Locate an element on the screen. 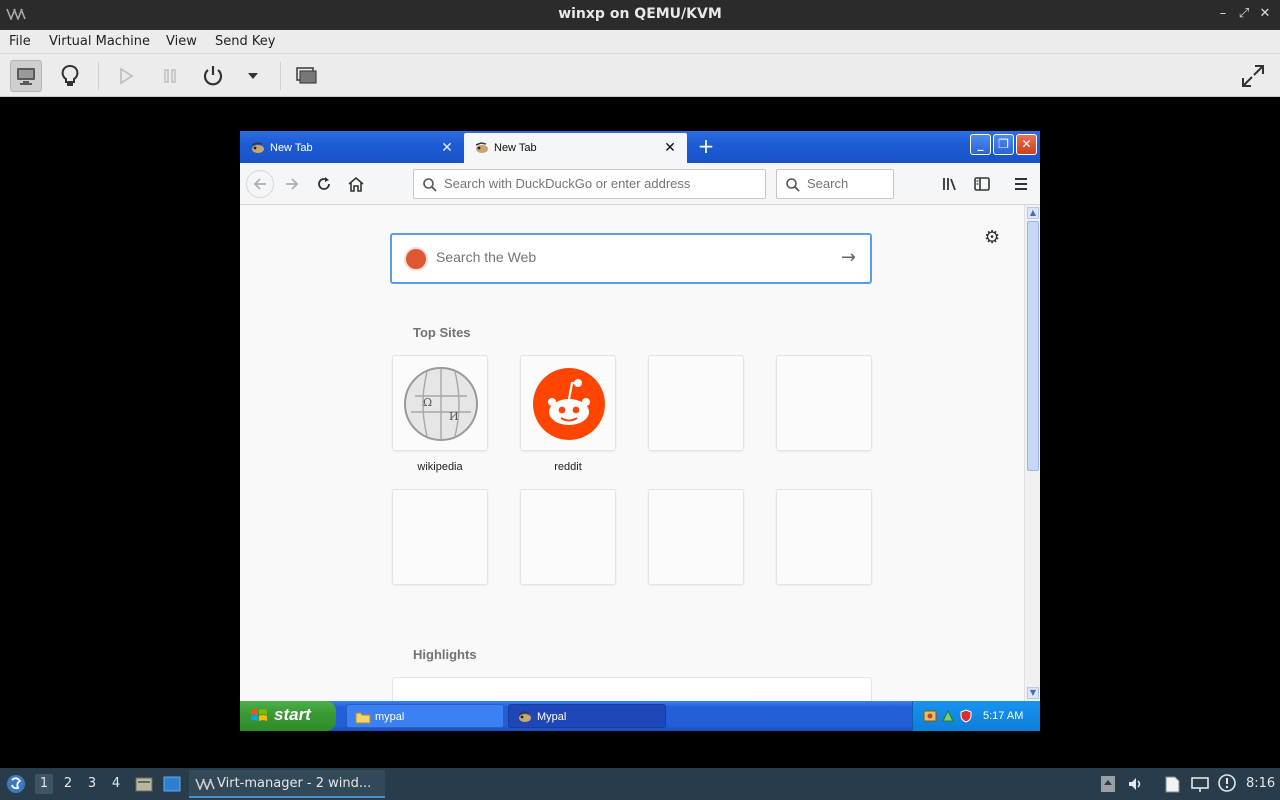 This screenshot has height=800, width=1280. tray-network-icon is located at coordinates (948, 716).